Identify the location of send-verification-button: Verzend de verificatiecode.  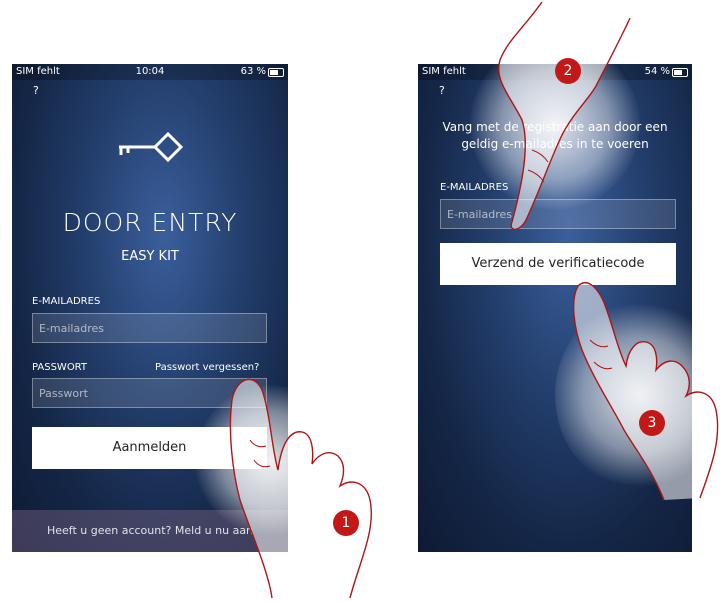
(558, 264).